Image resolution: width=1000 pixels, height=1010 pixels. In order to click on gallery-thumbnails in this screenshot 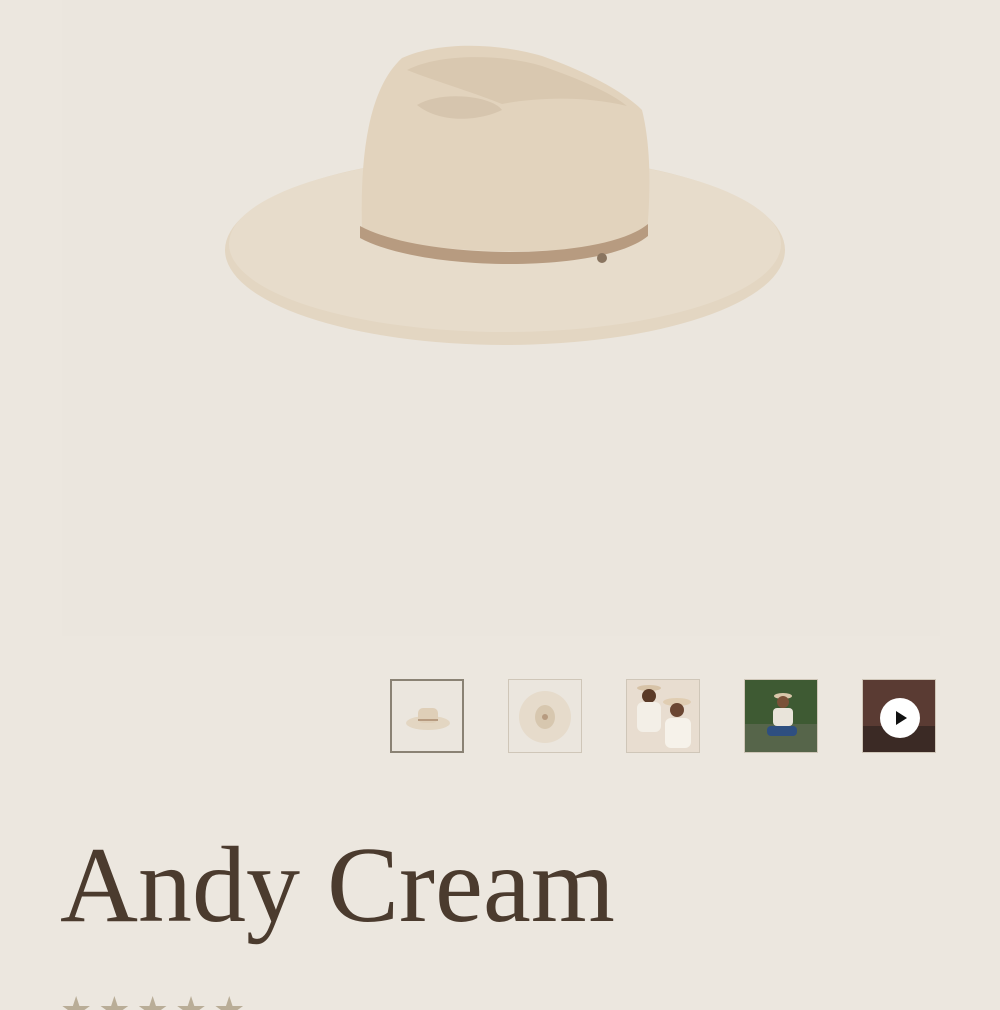, I will do `click(665, 717)`.